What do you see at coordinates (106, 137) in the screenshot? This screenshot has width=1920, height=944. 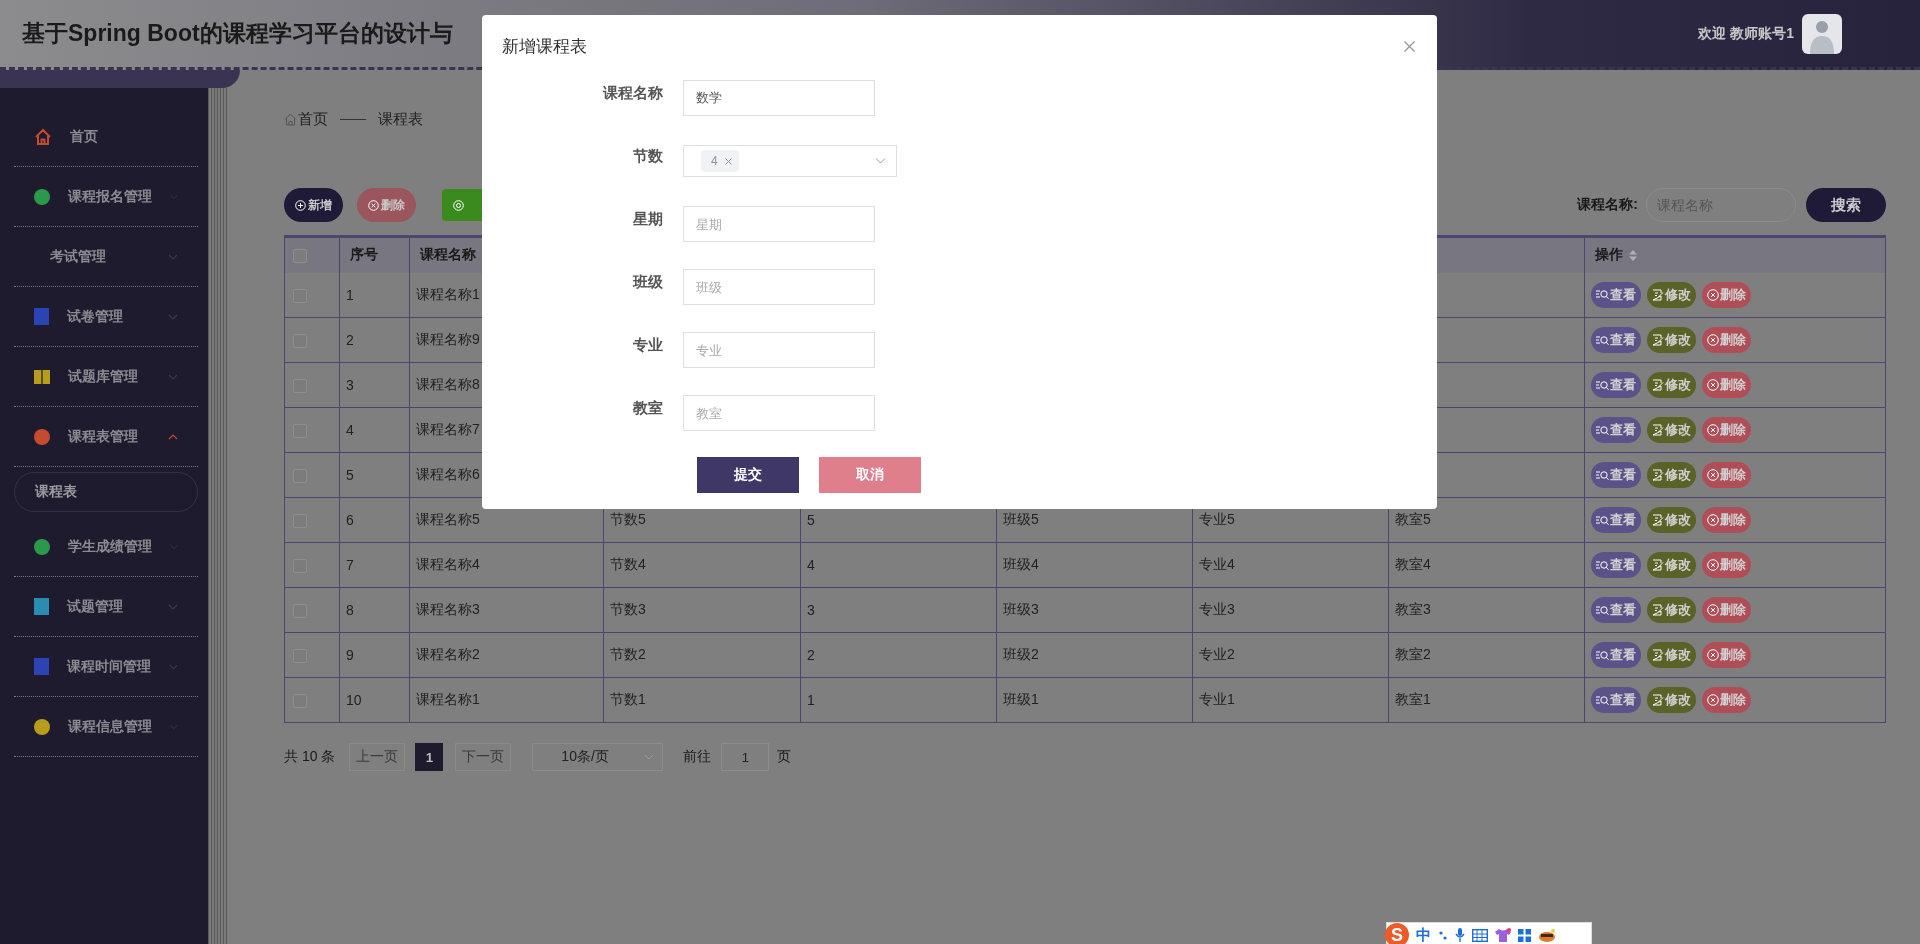 I see `sidebar-item: 首页` at bounding box center [106, 137].